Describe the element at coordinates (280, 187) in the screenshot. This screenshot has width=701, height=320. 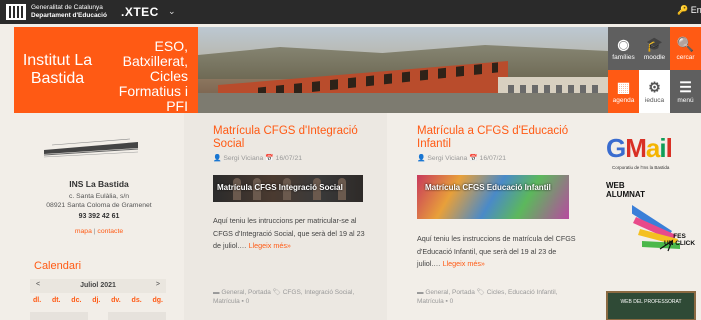
I see `post-image-caption: Matrícula CFGS Integració Social` at that location.